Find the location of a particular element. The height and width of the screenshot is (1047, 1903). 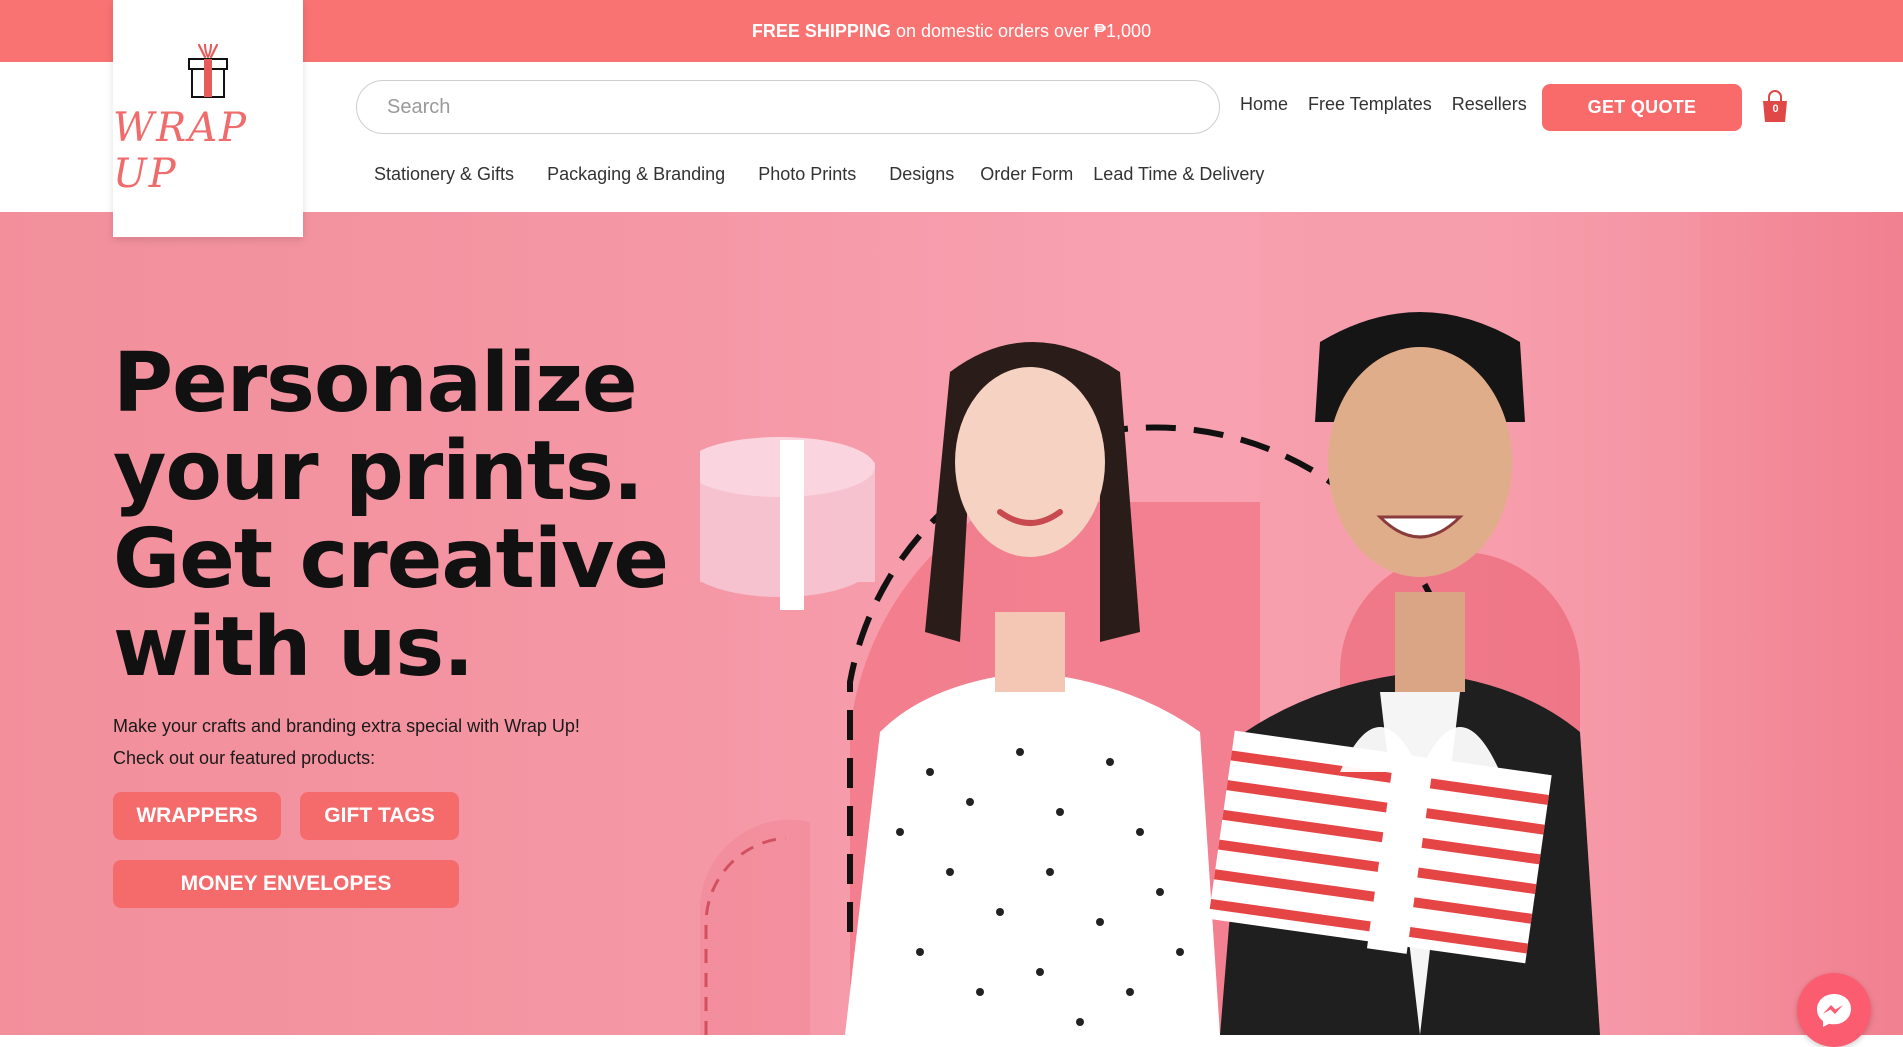

top-nav: Home Free Templates Resellers is located at coordinates (1383, 104).